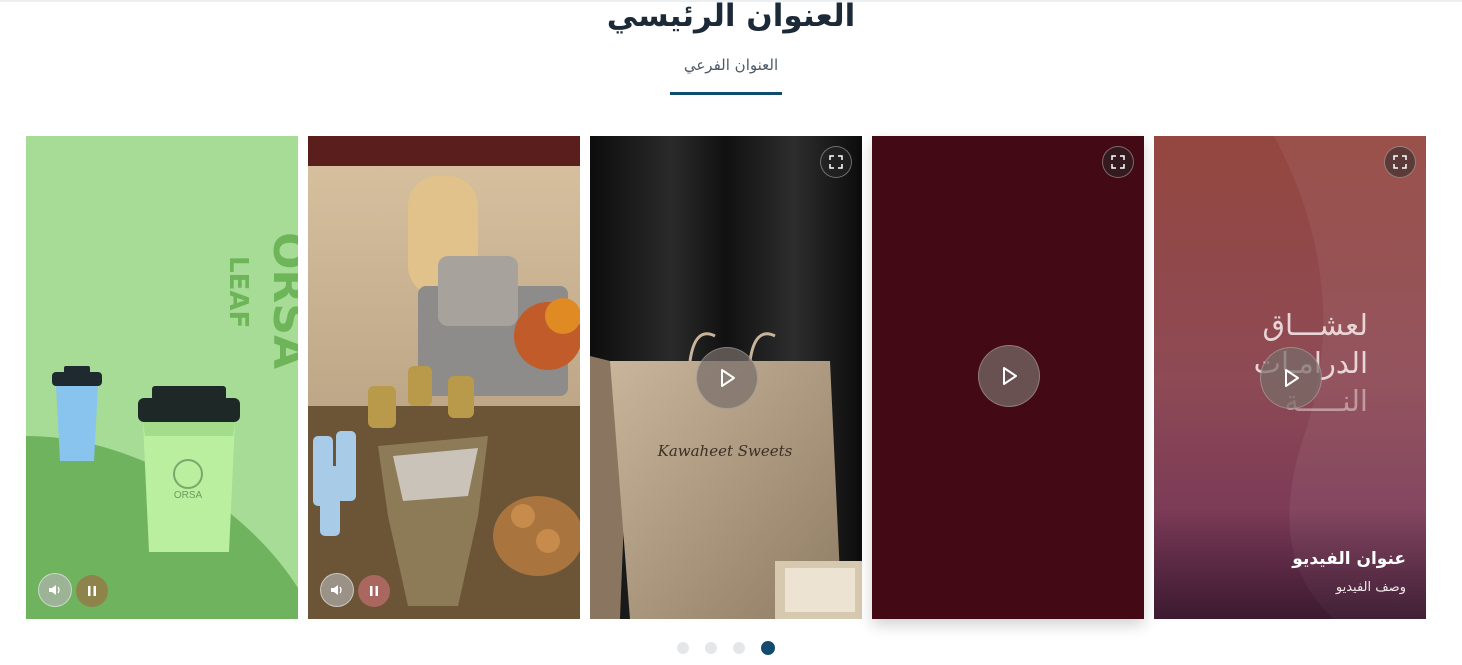 Image resolution: width=1462 pixels, height=665 pixels. What do you see at coordinates (726, 648) in the screenshot?
I see `carousel-pagination` at bounding box center [726, 648].